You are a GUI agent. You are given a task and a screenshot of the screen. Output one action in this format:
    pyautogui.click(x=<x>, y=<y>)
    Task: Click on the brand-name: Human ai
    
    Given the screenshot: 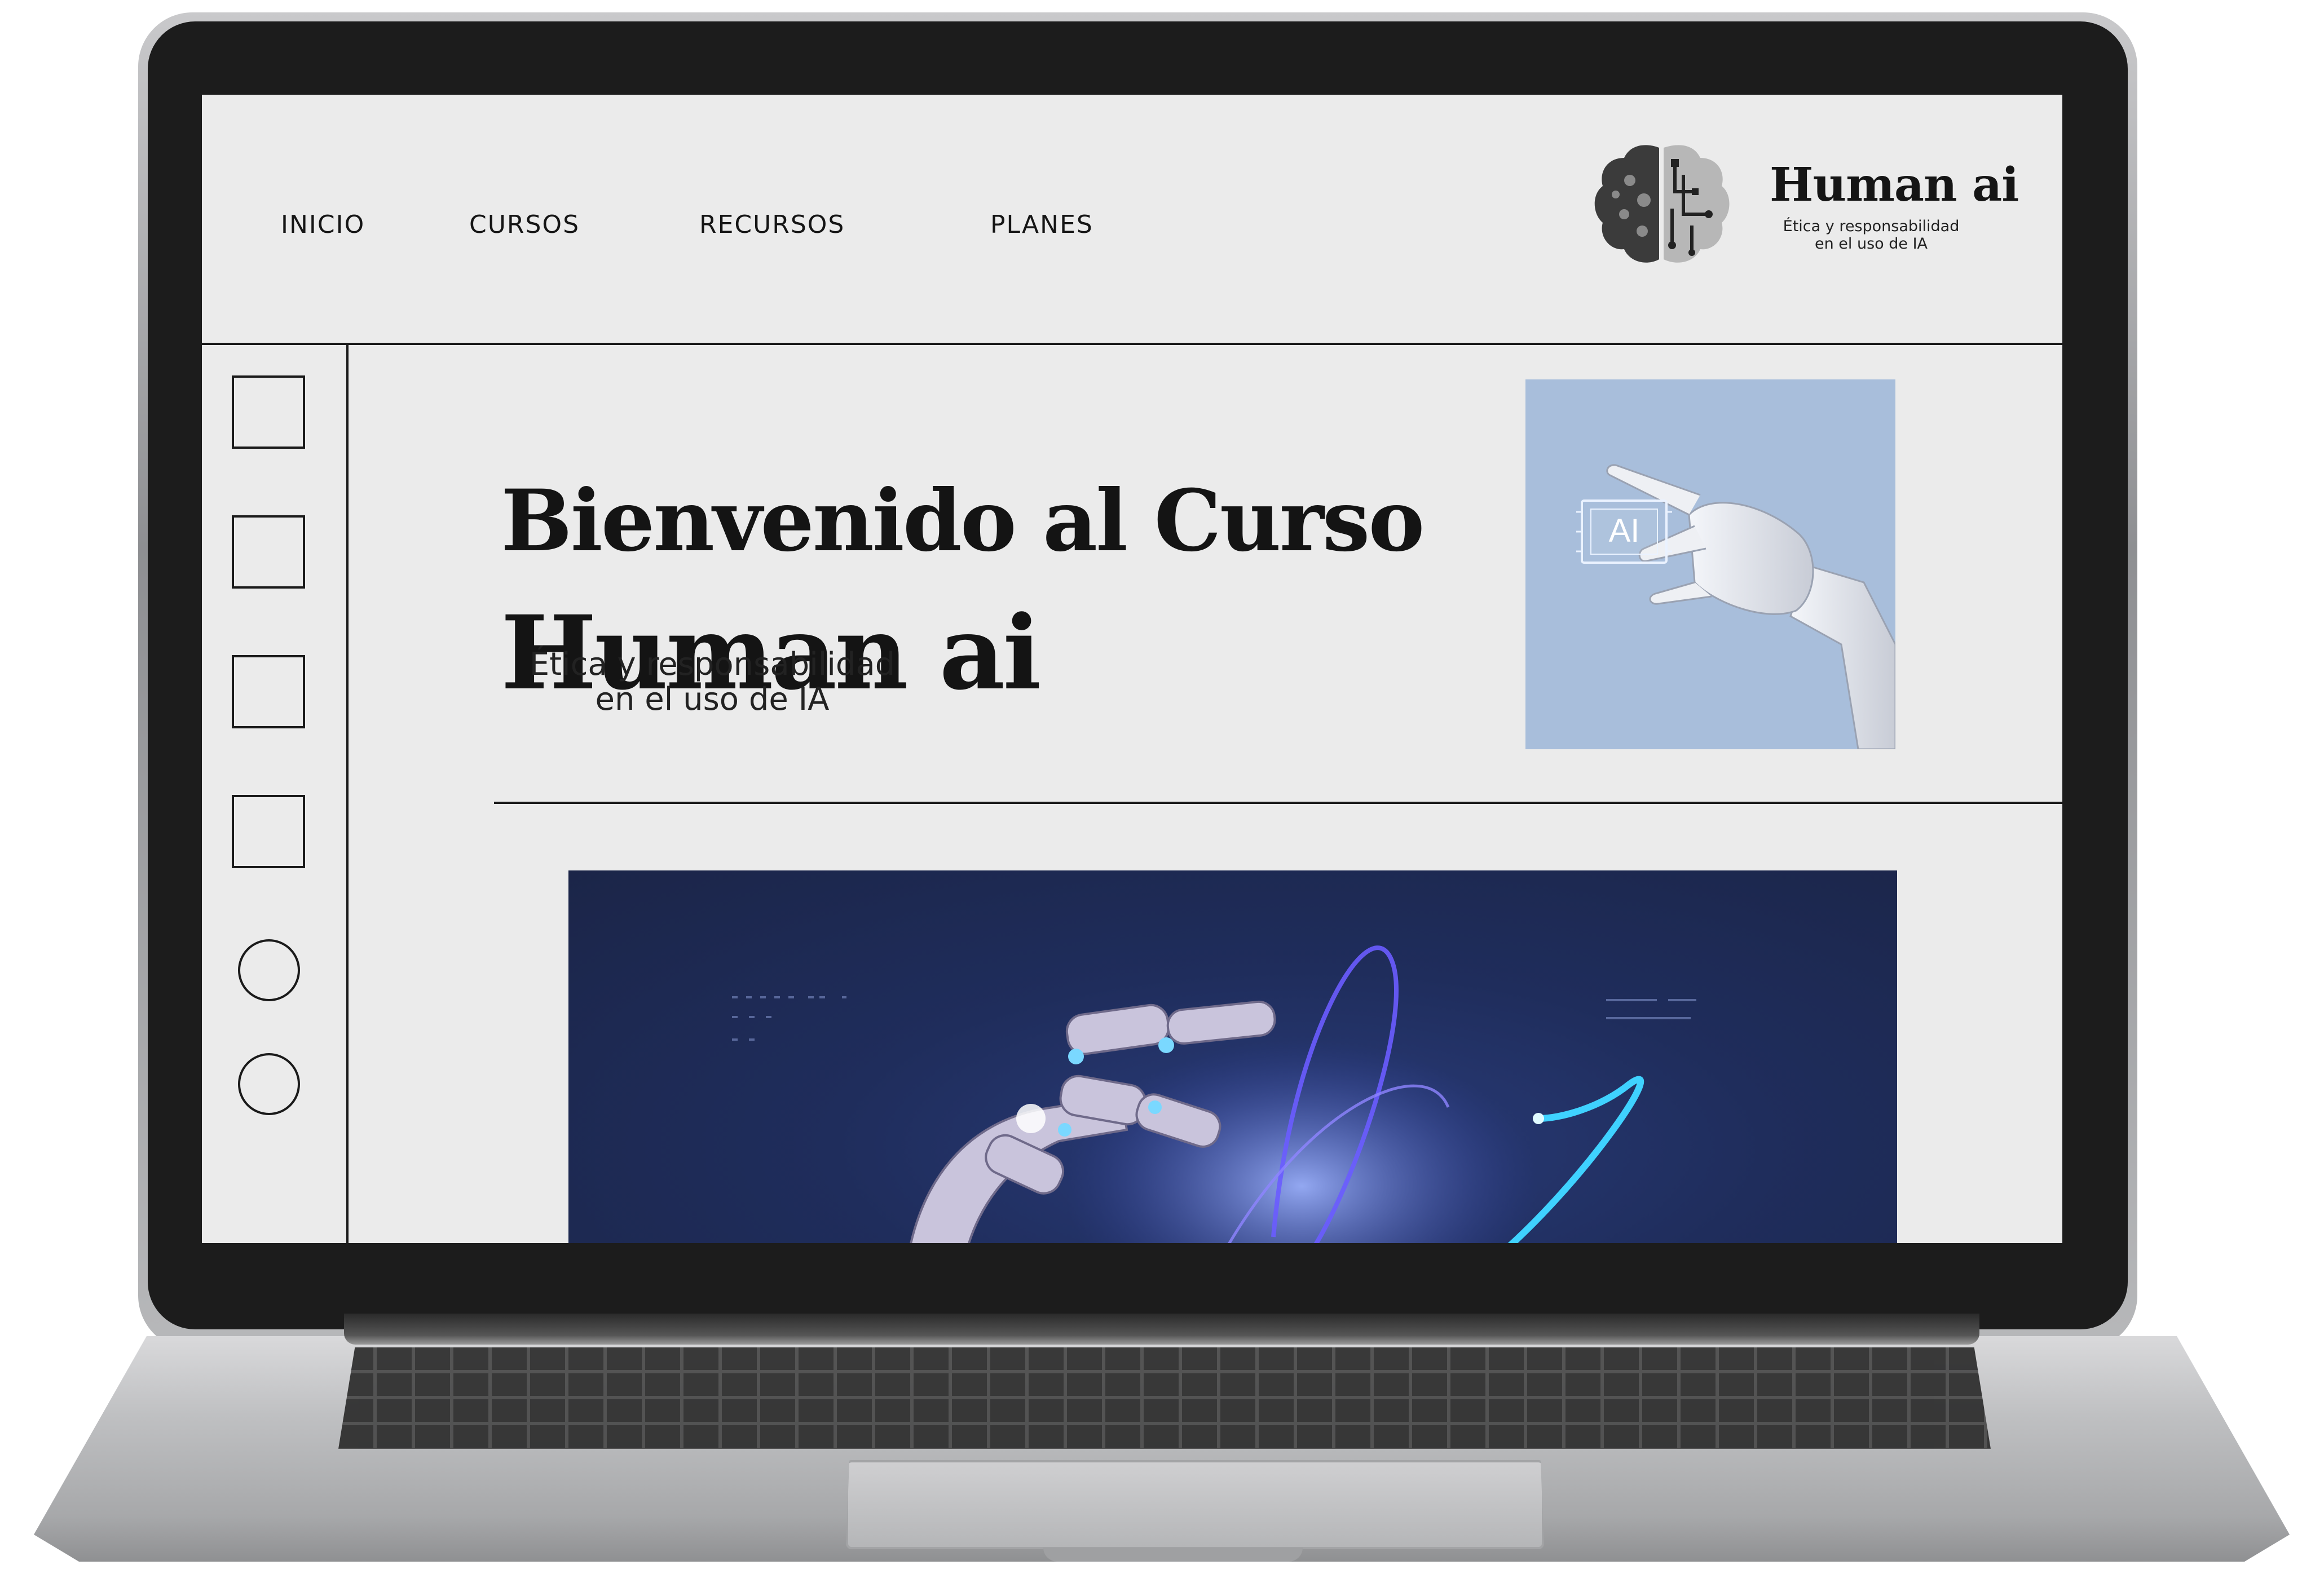 What is the action you would take?
    pyautogui.click(x=1895, y=185)
    